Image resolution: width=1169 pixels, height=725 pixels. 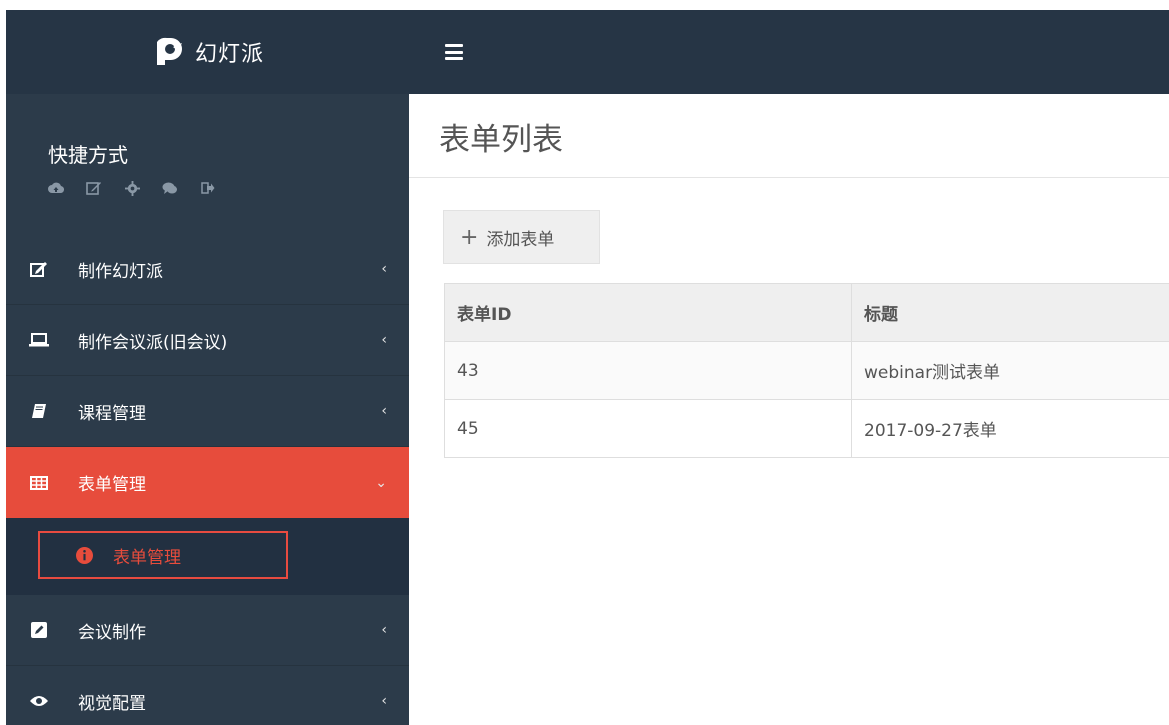 What do you see at coordinates (648, 428) in the screenshot?
I see `cell-form-id: 45` at bounding box center [648, 428].